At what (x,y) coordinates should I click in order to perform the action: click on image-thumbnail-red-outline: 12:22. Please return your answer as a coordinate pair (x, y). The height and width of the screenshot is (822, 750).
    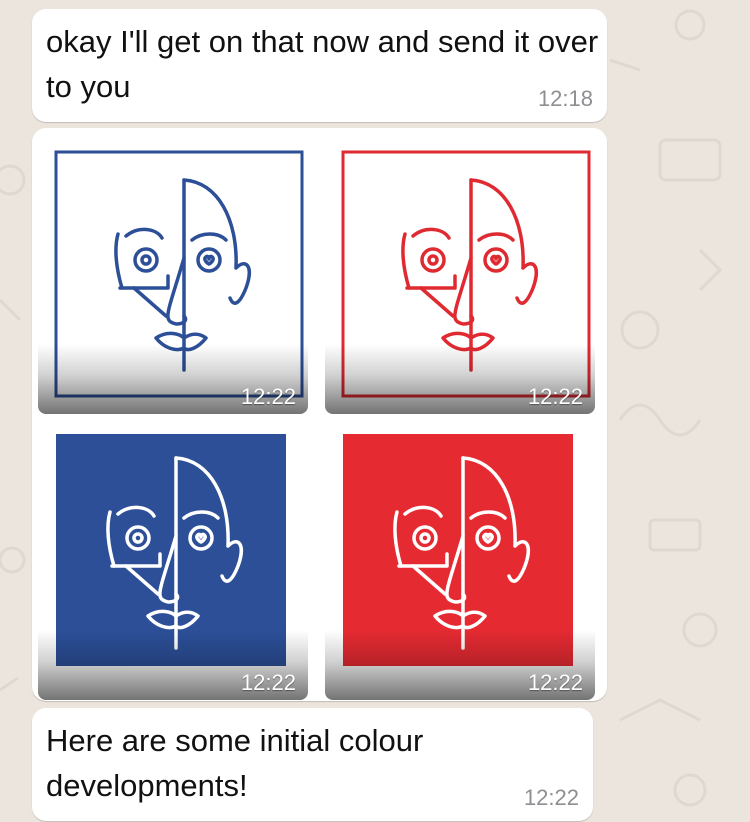
    Looking at the image, I should click on (460, 273).